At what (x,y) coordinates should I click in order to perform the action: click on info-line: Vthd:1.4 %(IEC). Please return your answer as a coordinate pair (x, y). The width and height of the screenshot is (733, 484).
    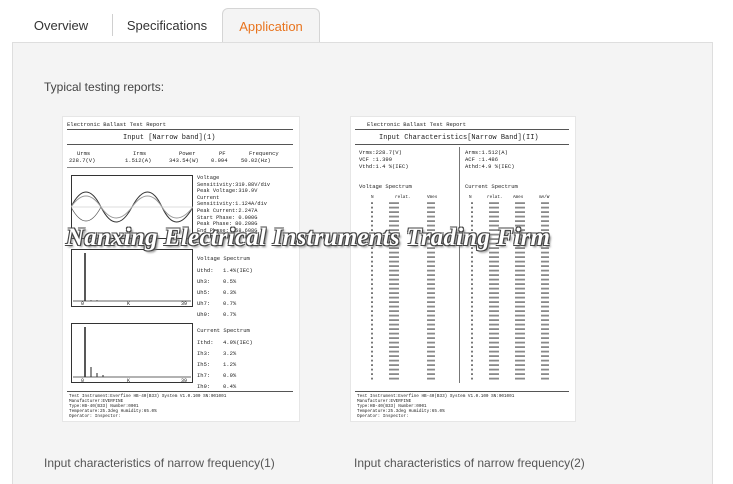
    Looking at the image, I should click on (384, 166).